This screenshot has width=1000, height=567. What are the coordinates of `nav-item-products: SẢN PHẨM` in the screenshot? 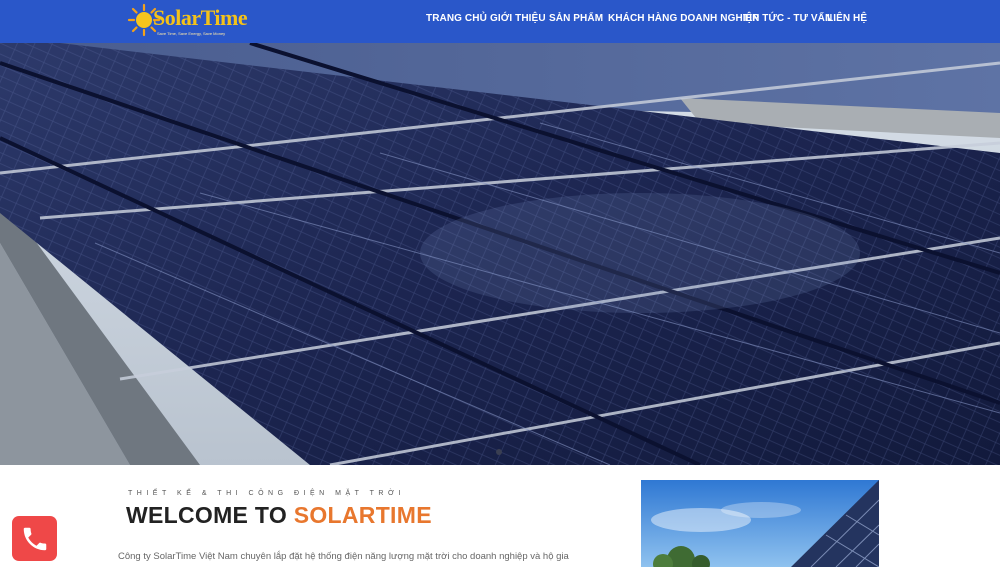 It's located at (576, 19).